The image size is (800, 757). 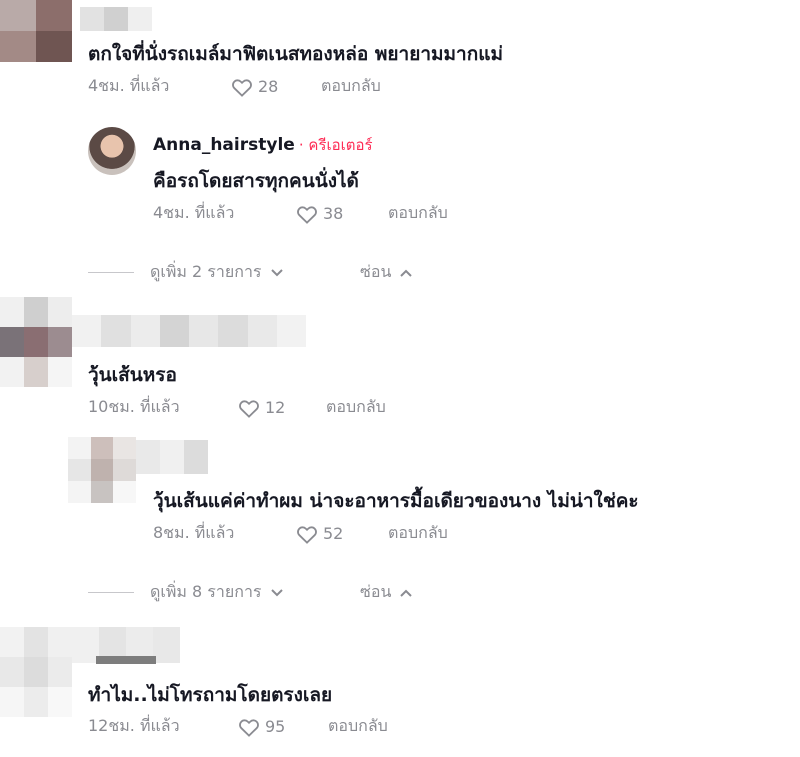 What do you see at coordinates (194, 212) in the screenshot?
I see `reply-time: 4ชม. ที่แล้ว` at bounding box center [194, 212].